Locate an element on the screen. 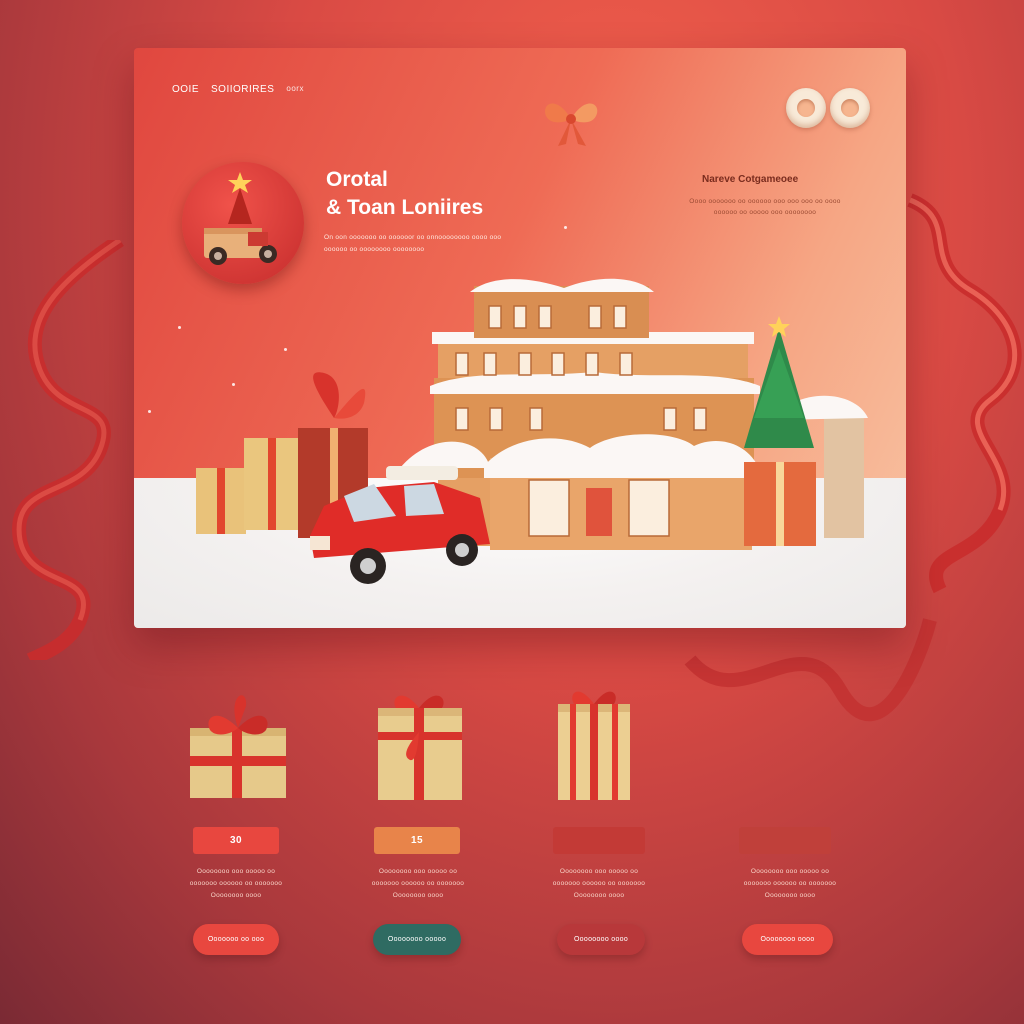 This screenshot has width=1024, height=1024. button-label: Oooooooo ooooo is located at coordinates (417, 939).